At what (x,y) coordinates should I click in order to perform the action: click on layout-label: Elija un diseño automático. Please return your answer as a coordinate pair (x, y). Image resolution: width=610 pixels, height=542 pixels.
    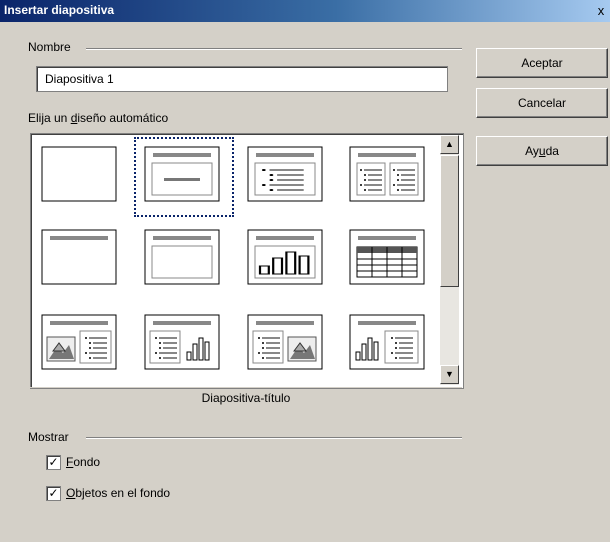
    Looking at the image, I should click on (98, 118).